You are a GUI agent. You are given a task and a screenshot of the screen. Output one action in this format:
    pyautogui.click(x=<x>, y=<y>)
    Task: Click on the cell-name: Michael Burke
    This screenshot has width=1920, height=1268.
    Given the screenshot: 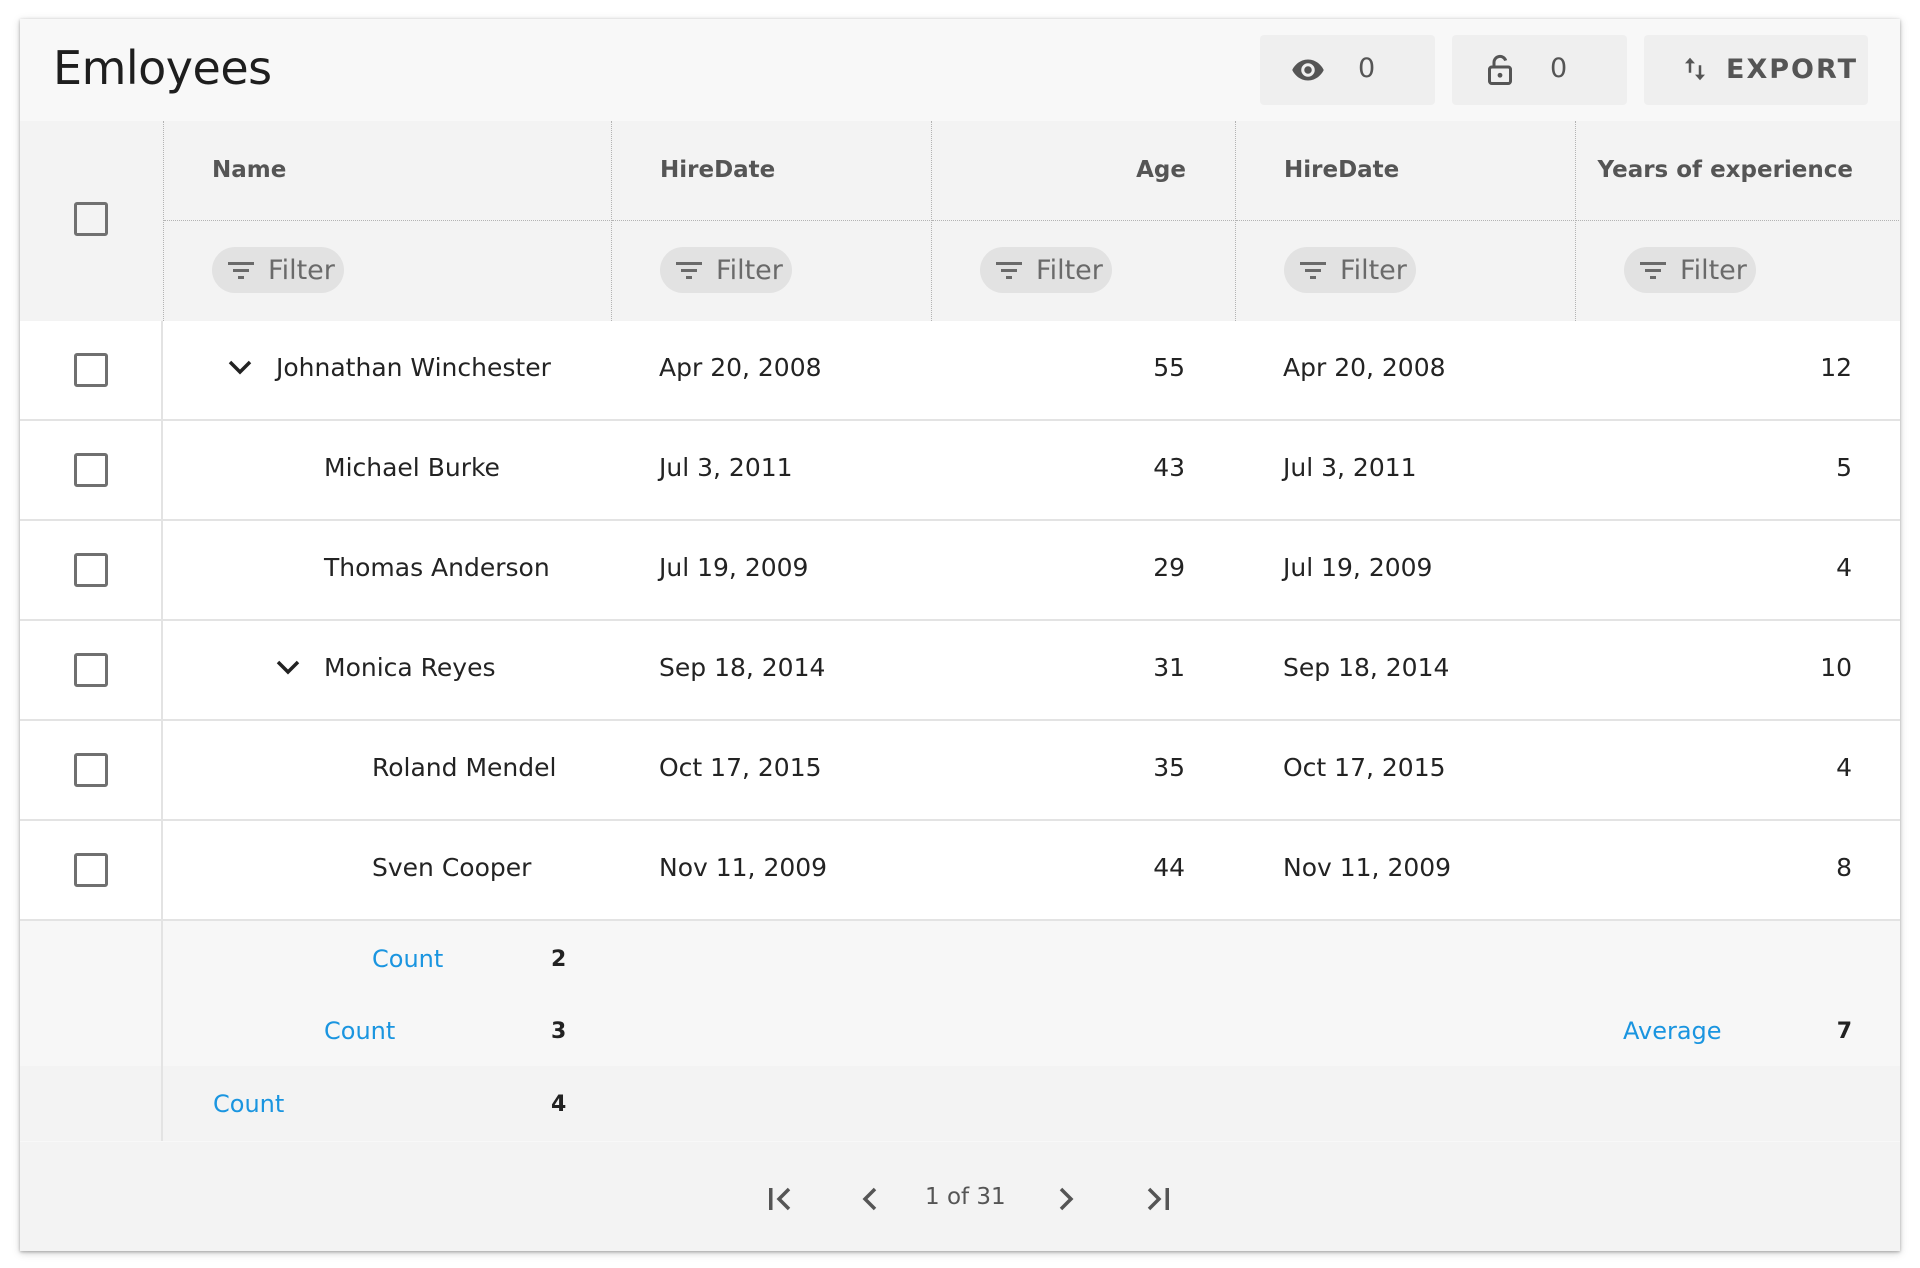 What is the action you would take?
    pyautogui.click(x=412, y=467)
    